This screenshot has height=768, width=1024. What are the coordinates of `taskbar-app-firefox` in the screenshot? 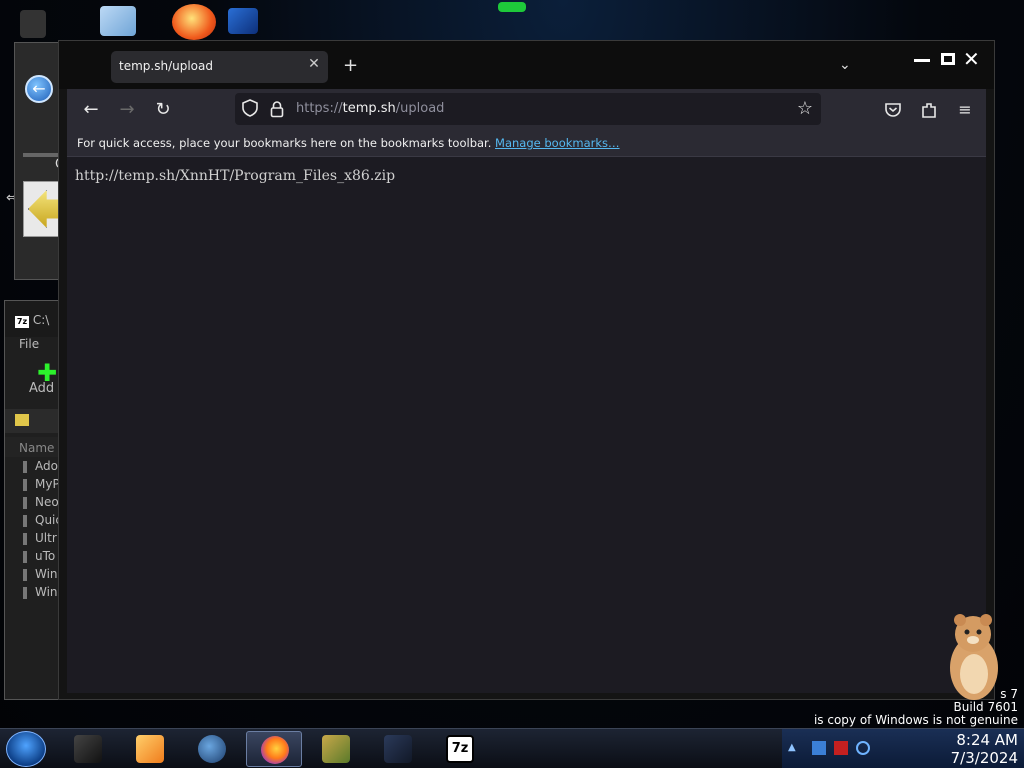 It's located at (274, 749).